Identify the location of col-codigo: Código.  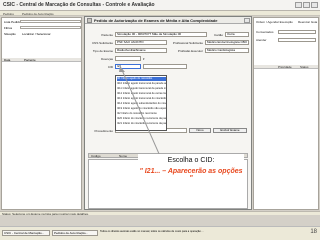
(96, 156).